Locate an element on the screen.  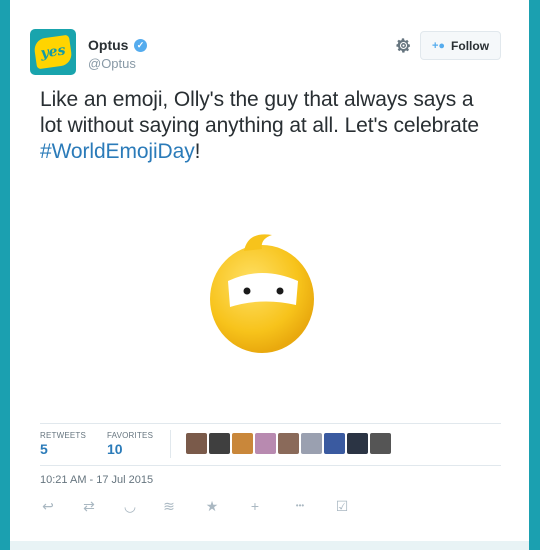
more-icon: ••• is located at coordinates (300, 506).